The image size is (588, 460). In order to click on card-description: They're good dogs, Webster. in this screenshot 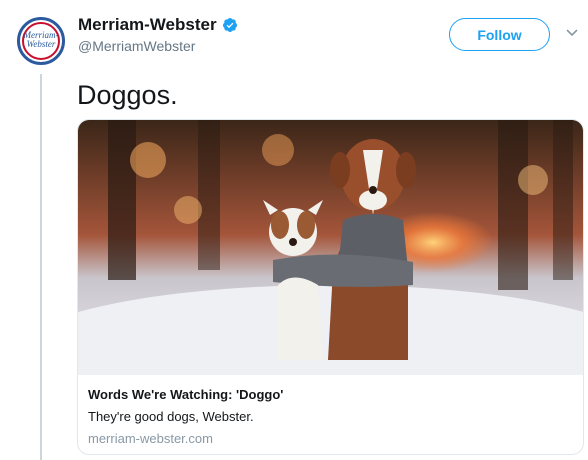, I will do `click(171, 416)`.